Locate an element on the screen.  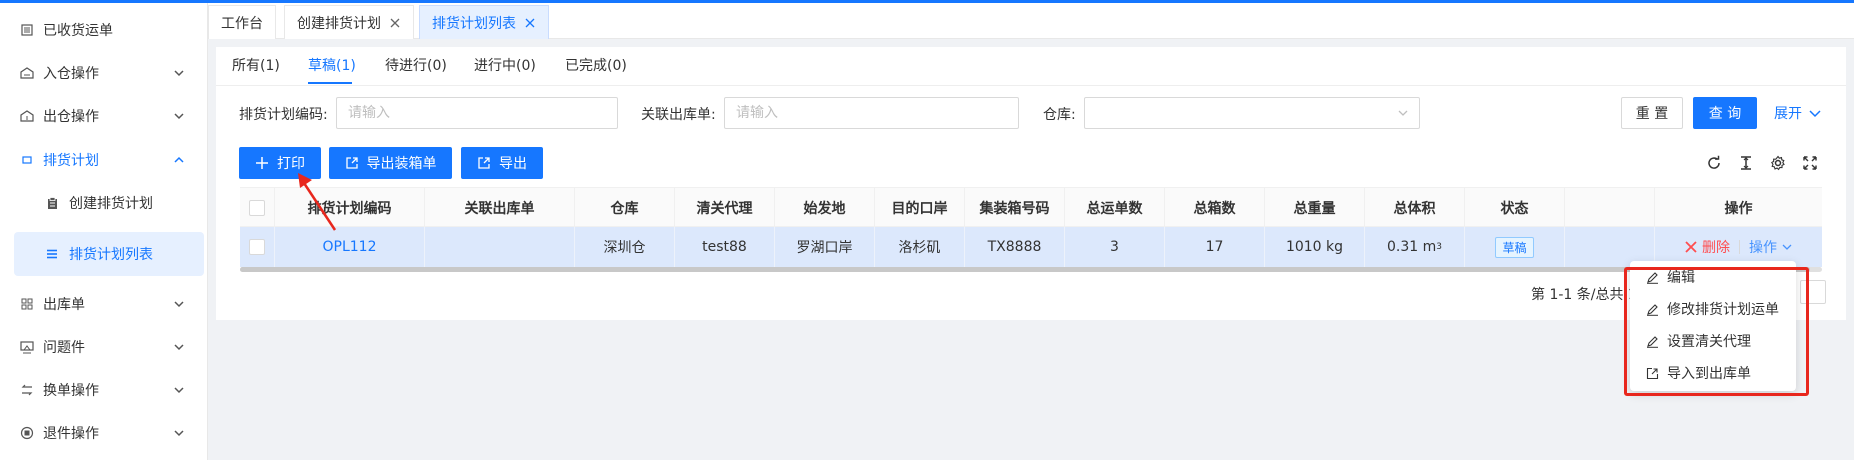
menu-item-import-to-outbound: 导入到出库单 is located at coordinates (1713, 373).